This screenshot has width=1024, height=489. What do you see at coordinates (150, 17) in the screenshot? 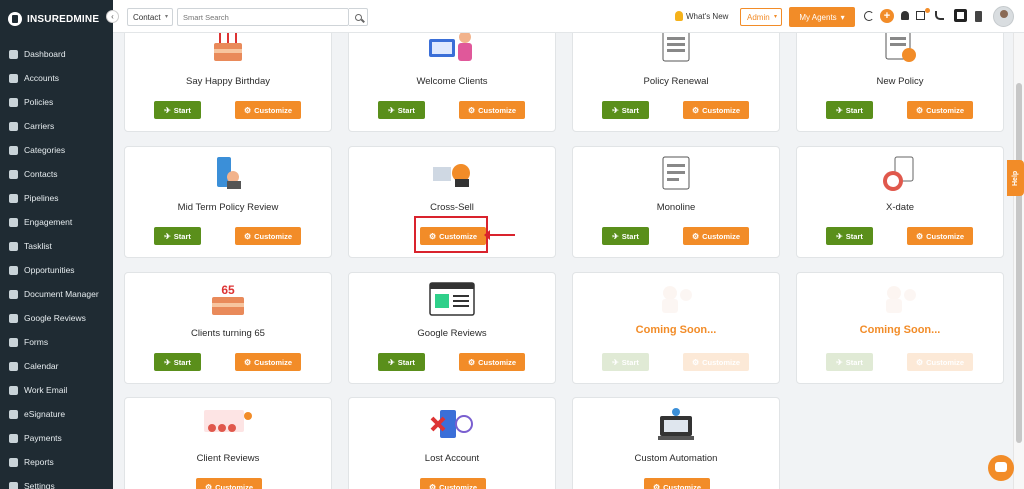
I see `contact-type-select: Contact ▾` at bounding box center [150, 17].